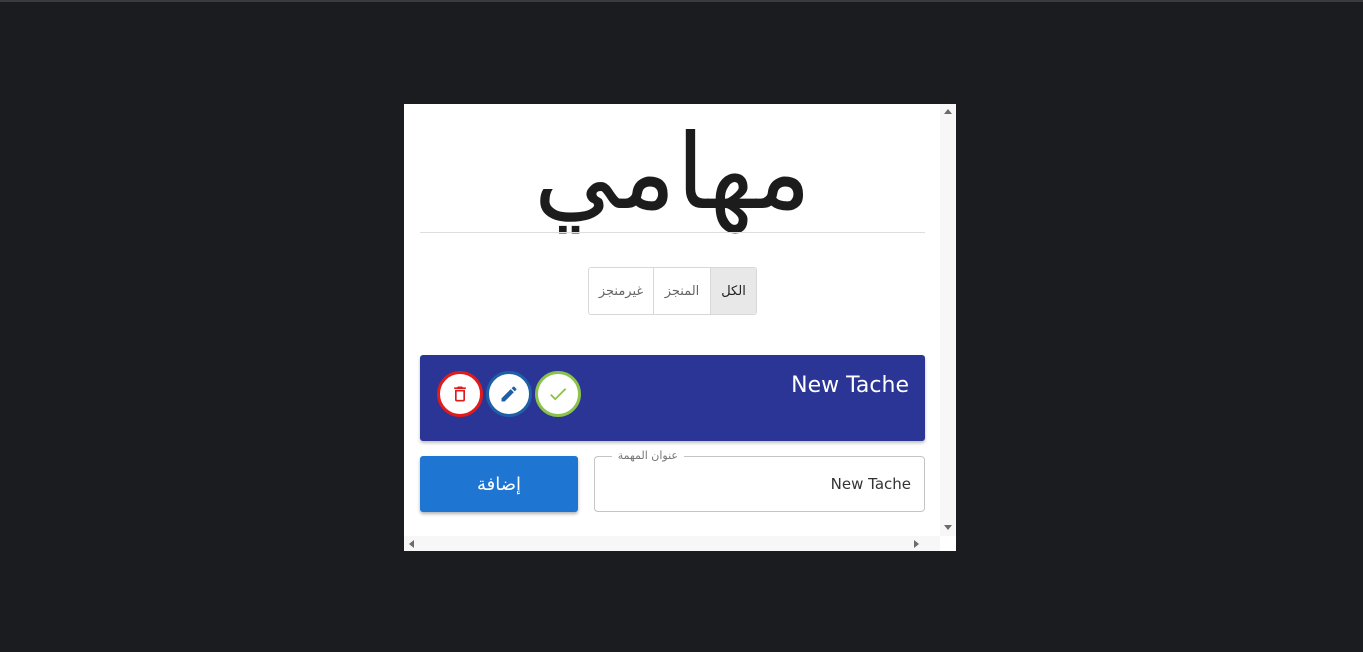  I want to click on scroll-up-arrow-icon, so click(948, 111).